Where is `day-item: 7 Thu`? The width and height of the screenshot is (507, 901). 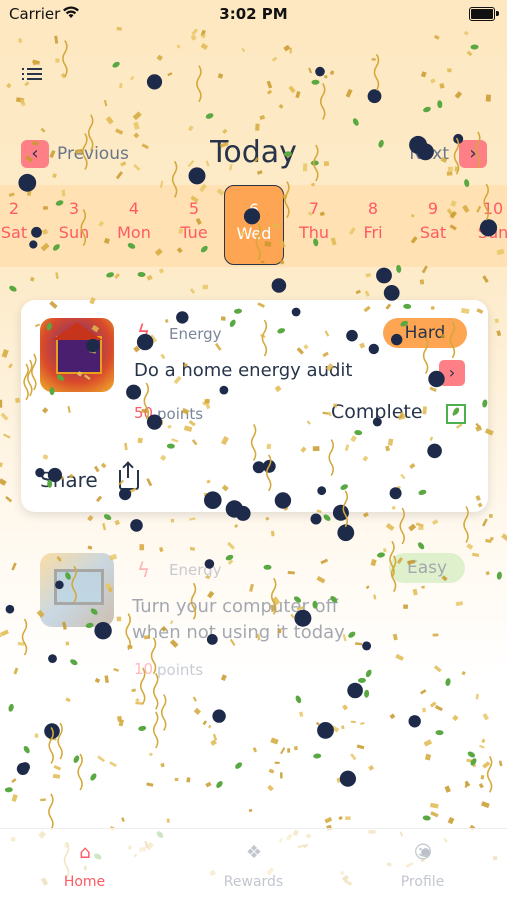
day-item: 7 Thu is located at coordinates (314, 221).